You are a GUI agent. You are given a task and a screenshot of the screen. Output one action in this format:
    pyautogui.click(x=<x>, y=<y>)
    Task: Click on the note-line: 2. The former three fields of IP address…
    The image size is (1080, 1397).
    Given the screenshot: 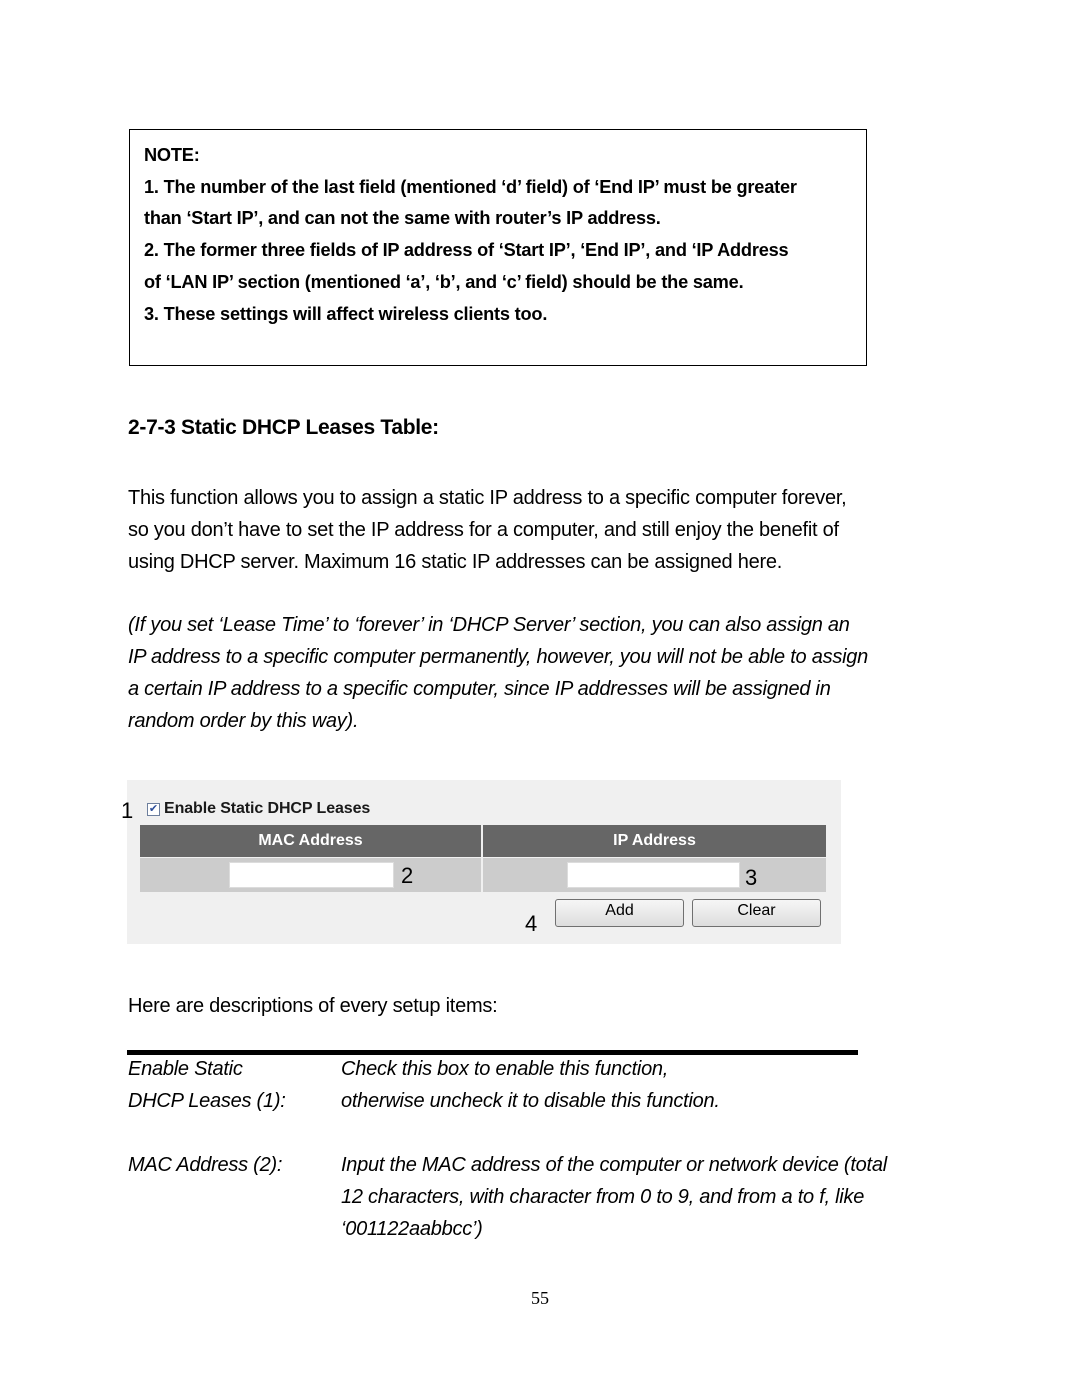 What is the action you would take?
    pyautogui.click(x=466, y=250)
    